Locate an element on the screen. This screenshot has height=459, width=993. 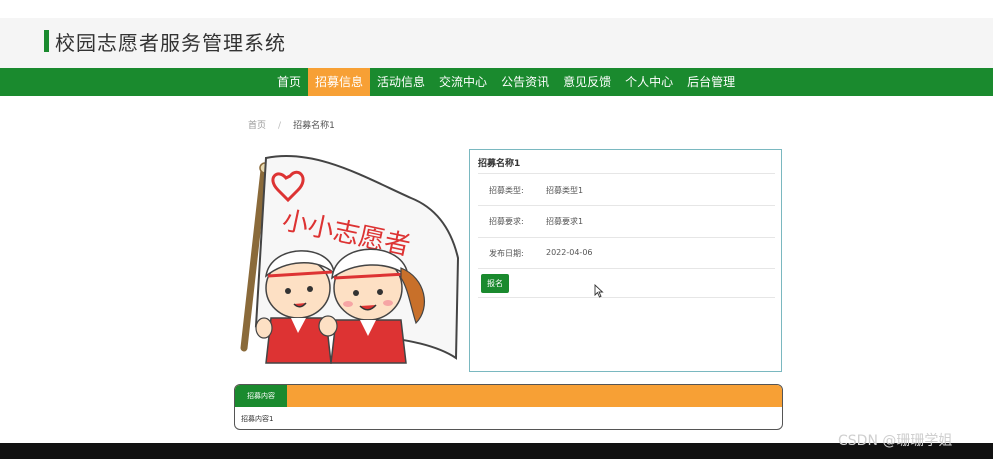
nav-item-feedback: 意见反馈 is located at coordinates (587, 82).